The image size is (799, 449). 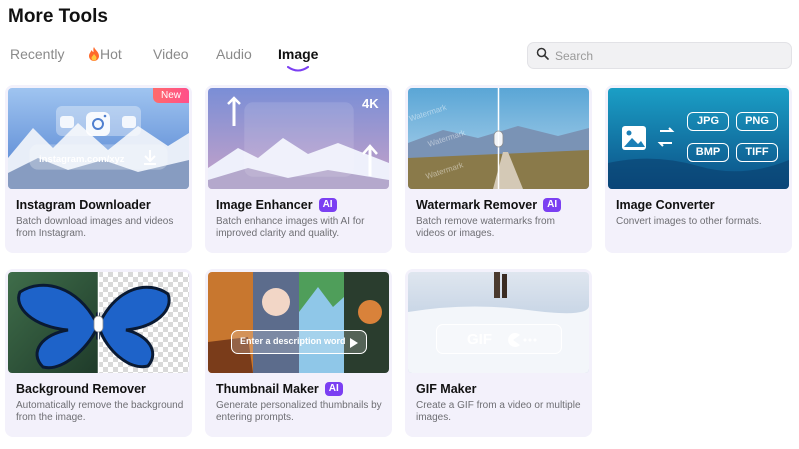 What do you see at coordinates (279, 389) in the screenshot?
I see `tool-title: Thumbnail Maker AI` at bounding box center [279, 389].